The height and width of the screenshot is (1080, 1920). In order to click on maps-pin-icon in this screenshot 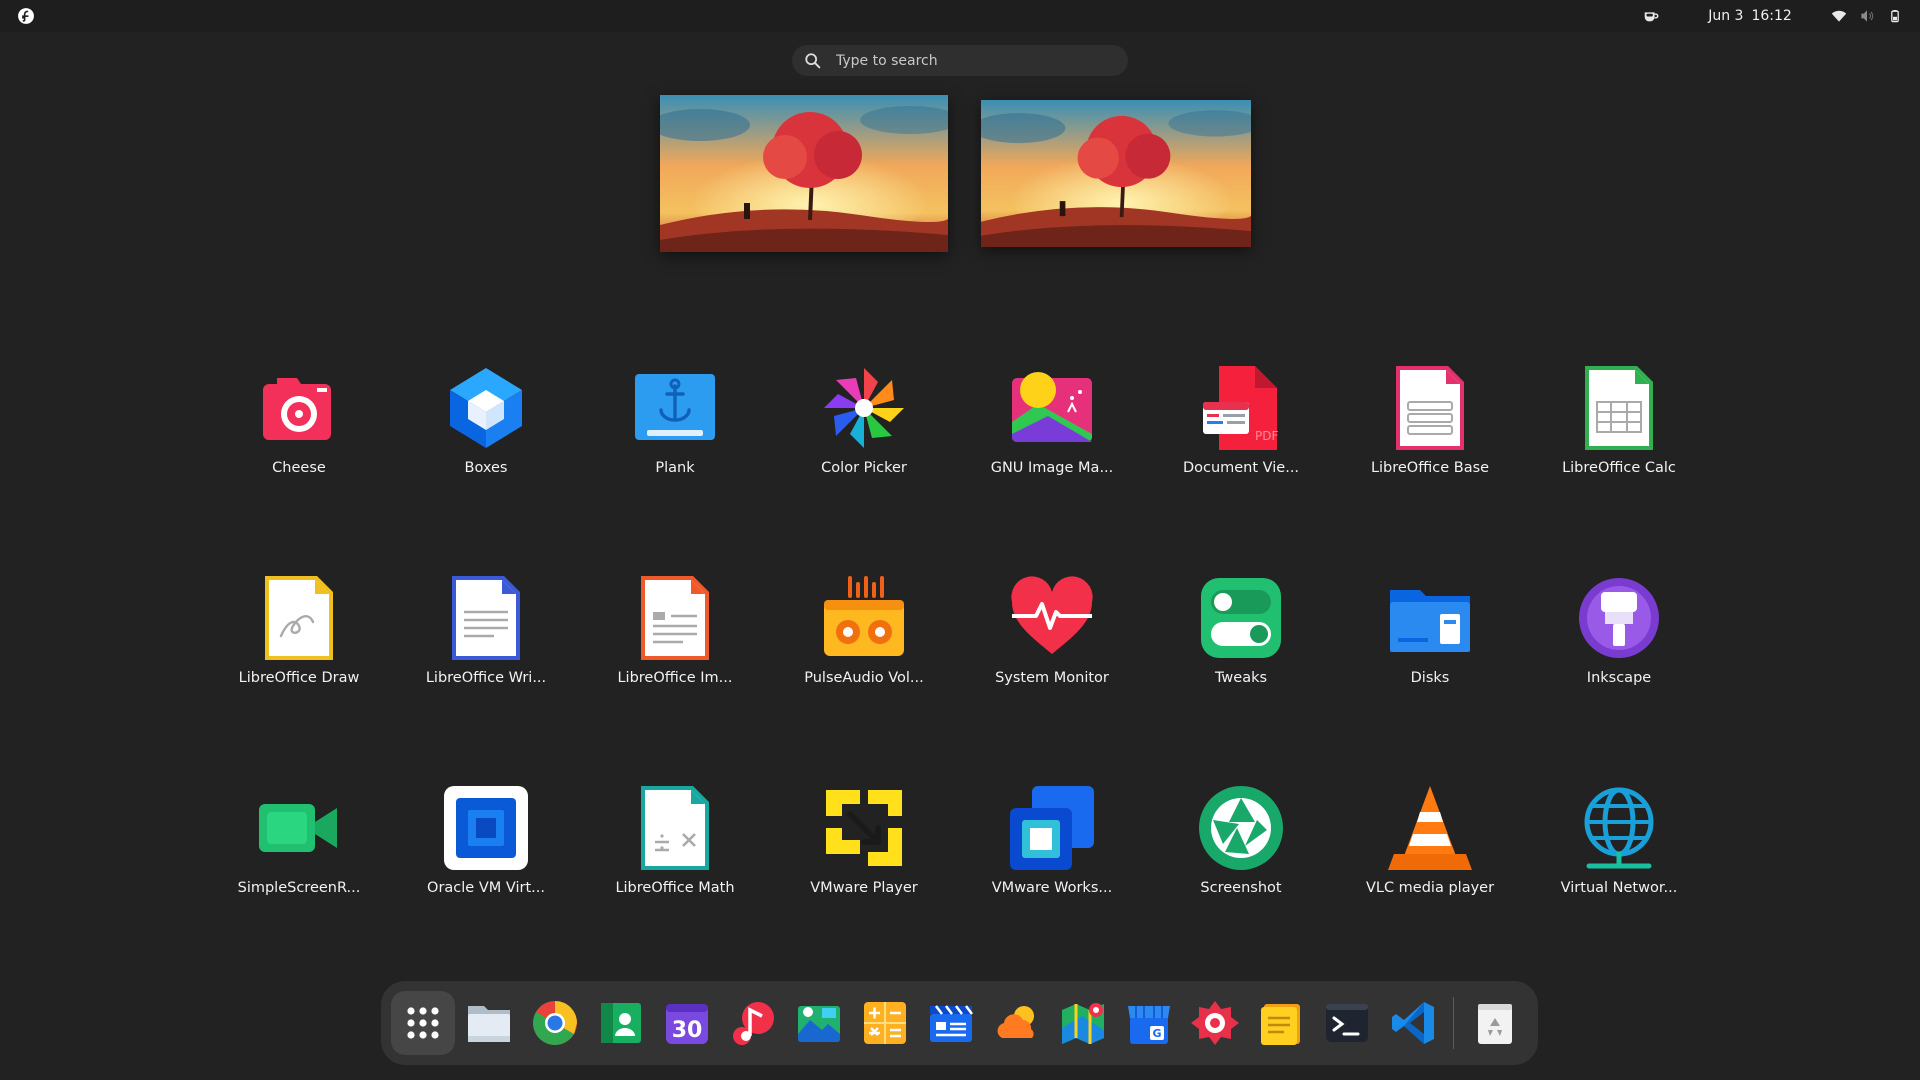, I will do `click(1083, 1023)`.